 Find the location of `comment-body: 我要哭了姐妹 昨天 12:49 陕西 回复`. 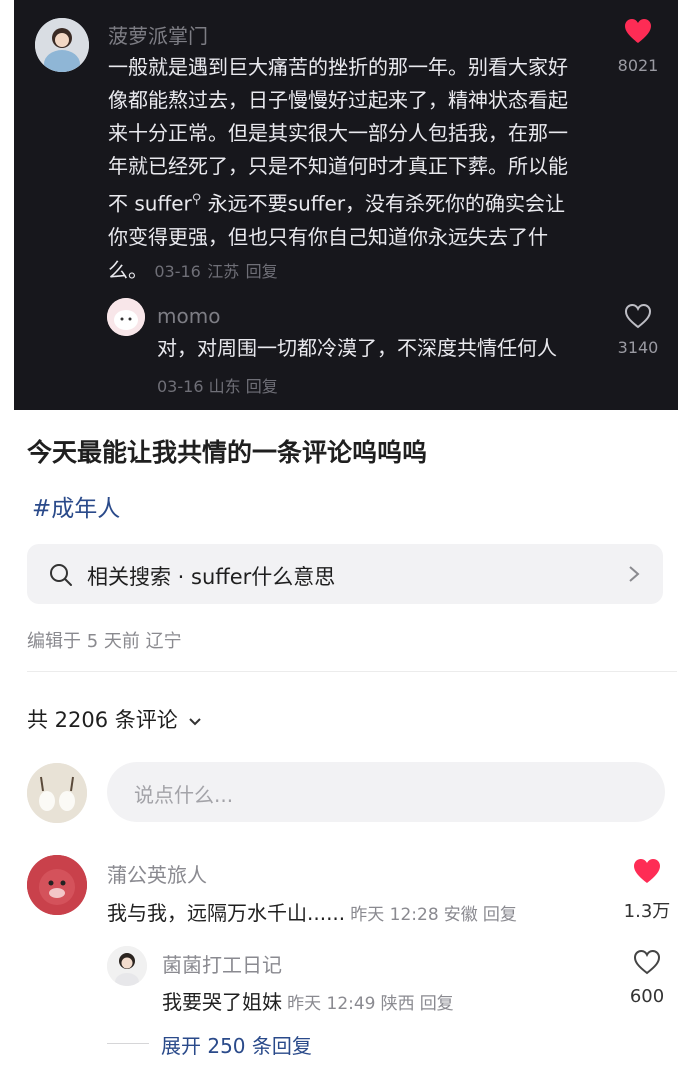

comment-body: 我要哭了姐妹 昨天 12:49 陕西 回复 is located at coordinates (308, 1000).